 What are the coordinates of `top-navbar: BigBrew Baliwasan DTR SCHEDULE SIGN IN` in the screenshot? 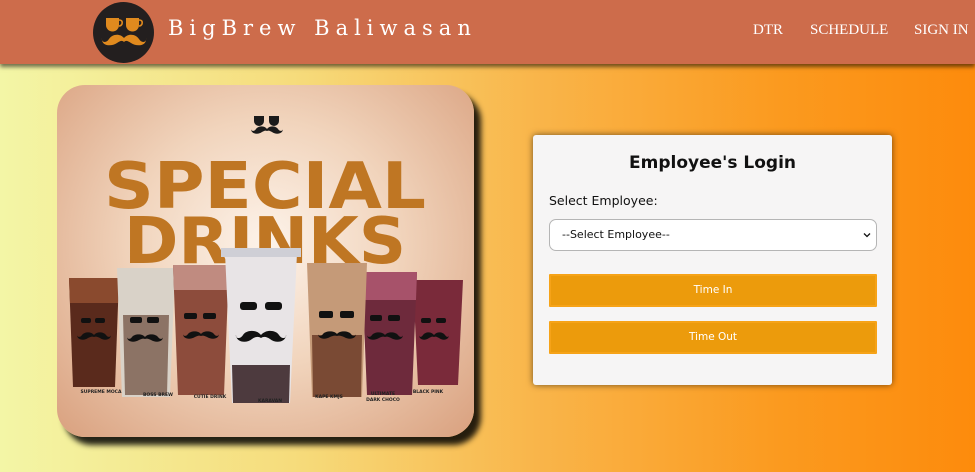 It's located at (487, 32).